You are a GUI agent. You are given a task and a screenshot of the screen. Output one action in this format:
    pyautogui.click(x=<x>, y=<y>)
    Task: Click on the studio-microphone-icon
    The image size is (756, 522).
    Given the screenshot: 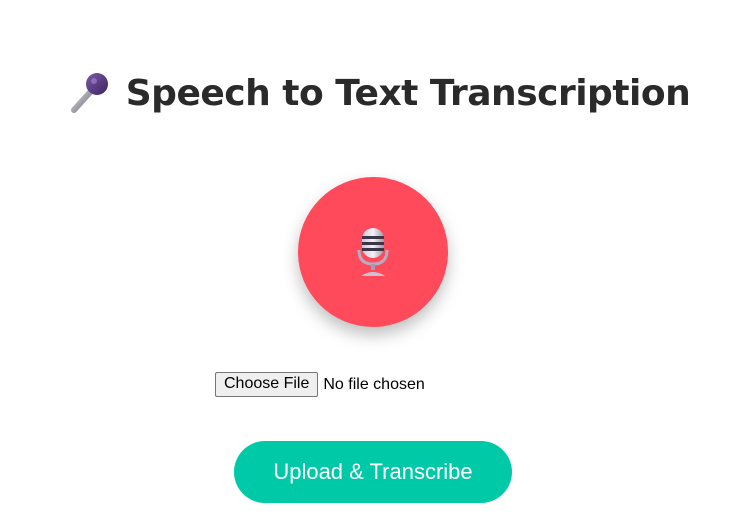 What is the action you would take?
    pyautogui.click(x=373, y=252)
    